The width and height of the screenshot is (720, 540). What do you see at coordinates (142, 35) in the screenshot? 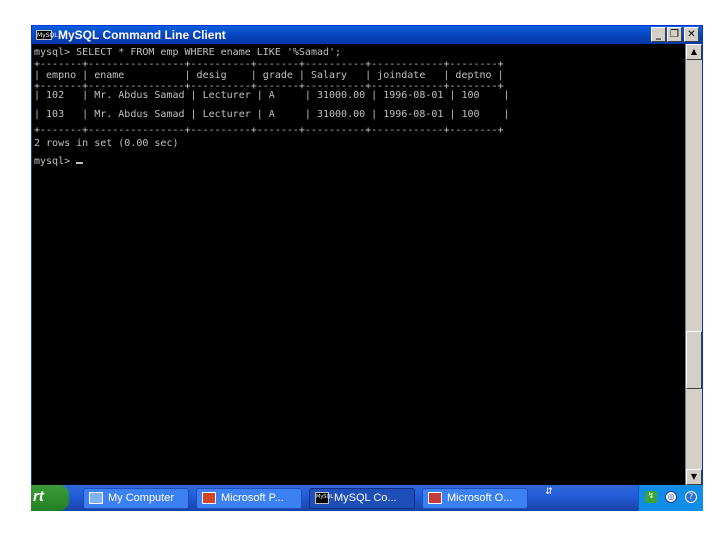
I see `window-title: MySQL Command Line Client` at bounding box center [142, 35].